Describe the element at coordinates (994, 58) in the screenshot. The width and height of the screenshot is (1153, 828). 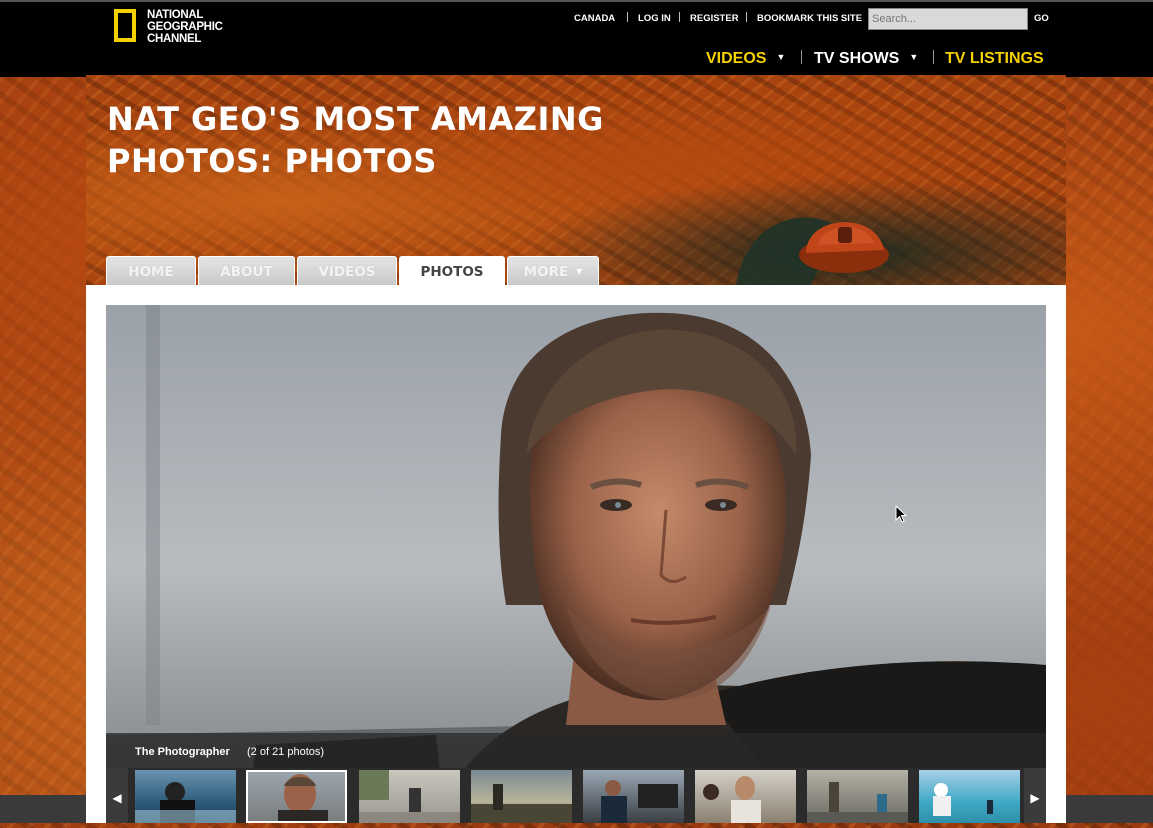
I see `nav-tv-listings-label: TV LISTINGS` at that location.